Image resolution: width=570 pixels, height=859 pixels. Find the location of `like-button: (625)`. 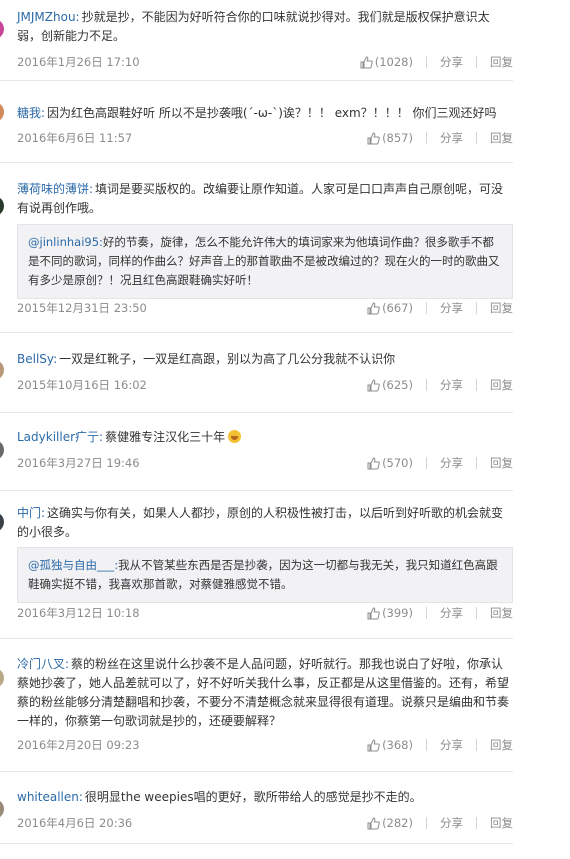

like-button: (625) is located at coordinates (390, 385).